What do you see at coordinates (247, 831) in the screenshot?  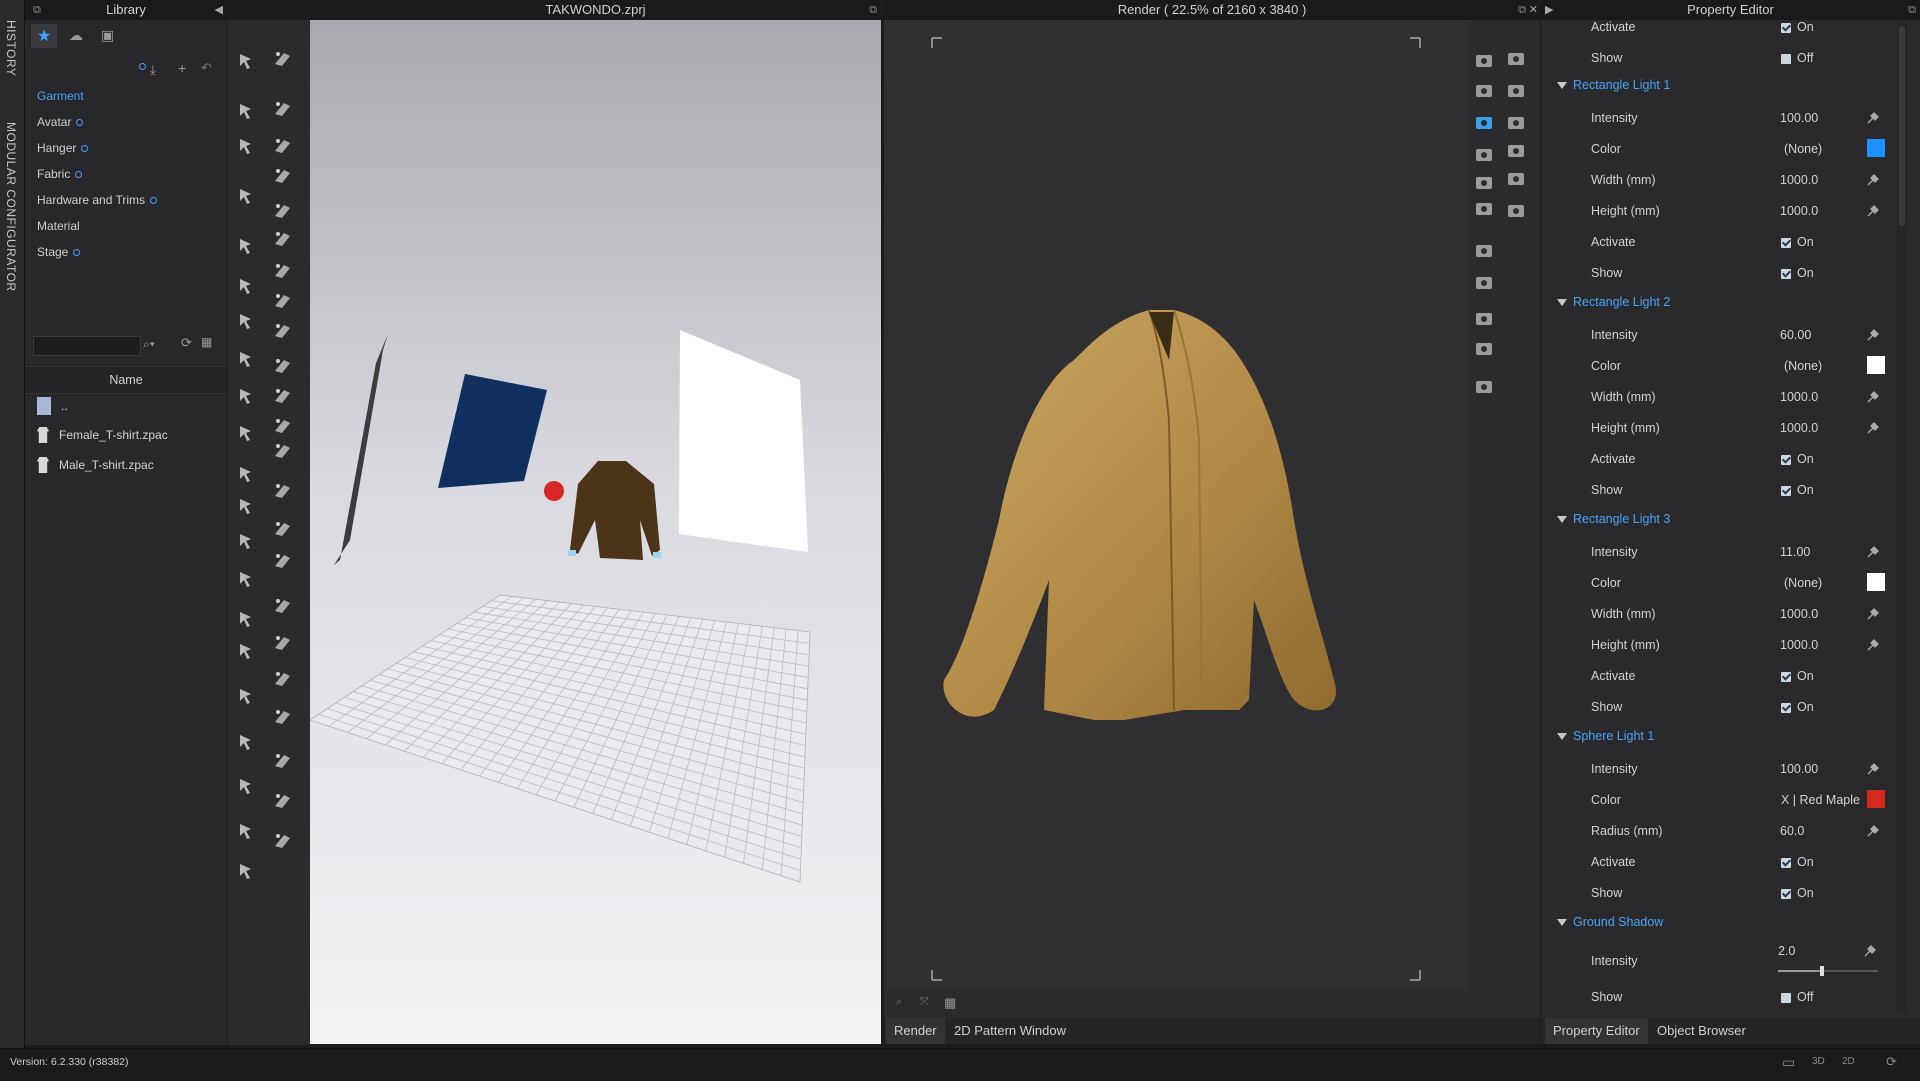 I see `tool-tape-icon` at bounding box center [247, 831].